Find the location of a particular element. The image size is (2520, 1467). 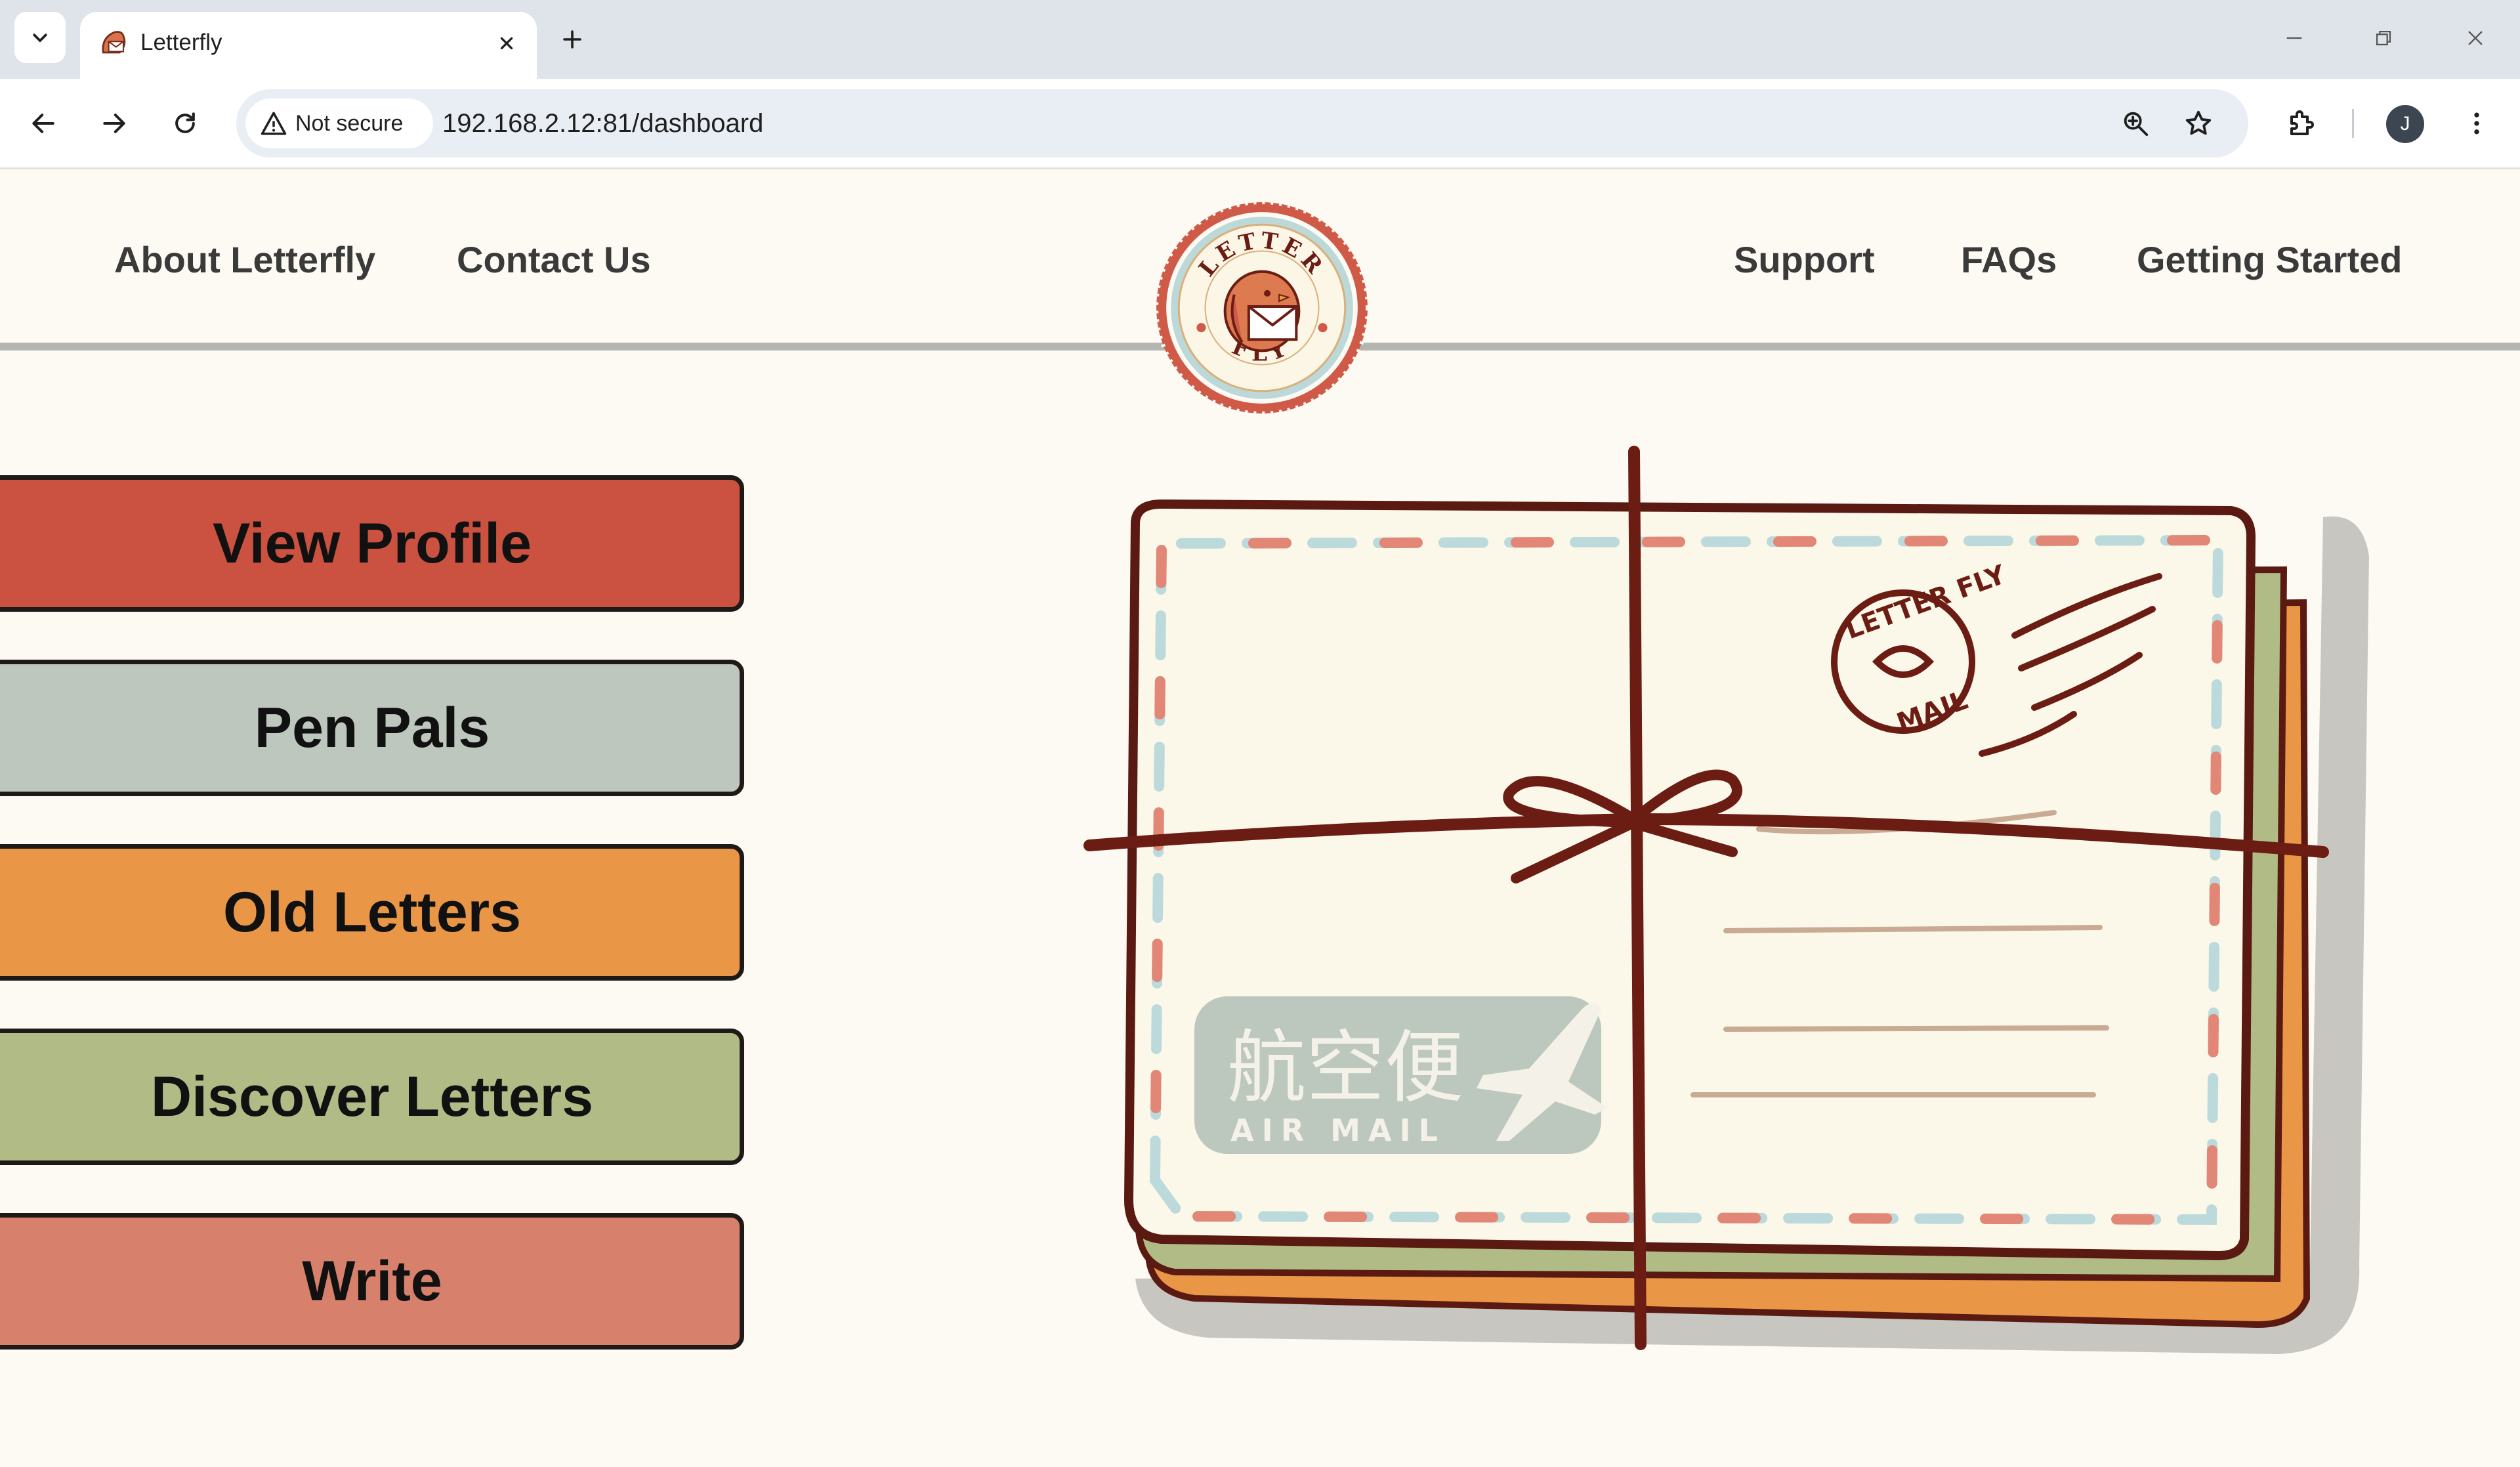

toolbar-divider is located at coordinates (2353, 123).